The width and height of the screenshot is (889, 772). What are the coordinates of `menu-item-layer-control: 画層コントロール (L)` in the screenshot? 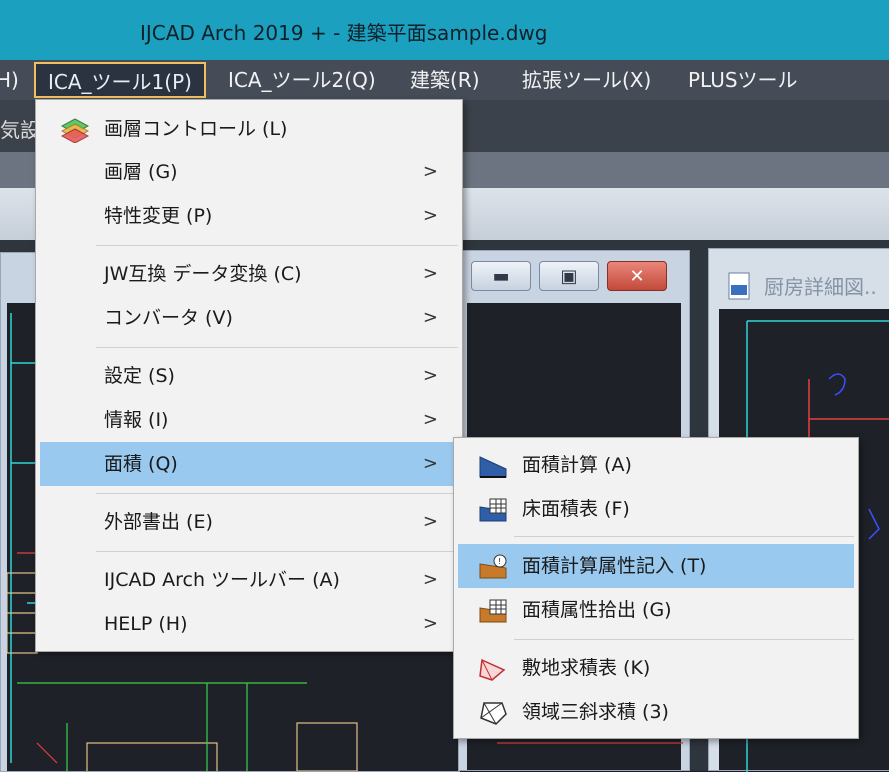 It's located at (249, 129).